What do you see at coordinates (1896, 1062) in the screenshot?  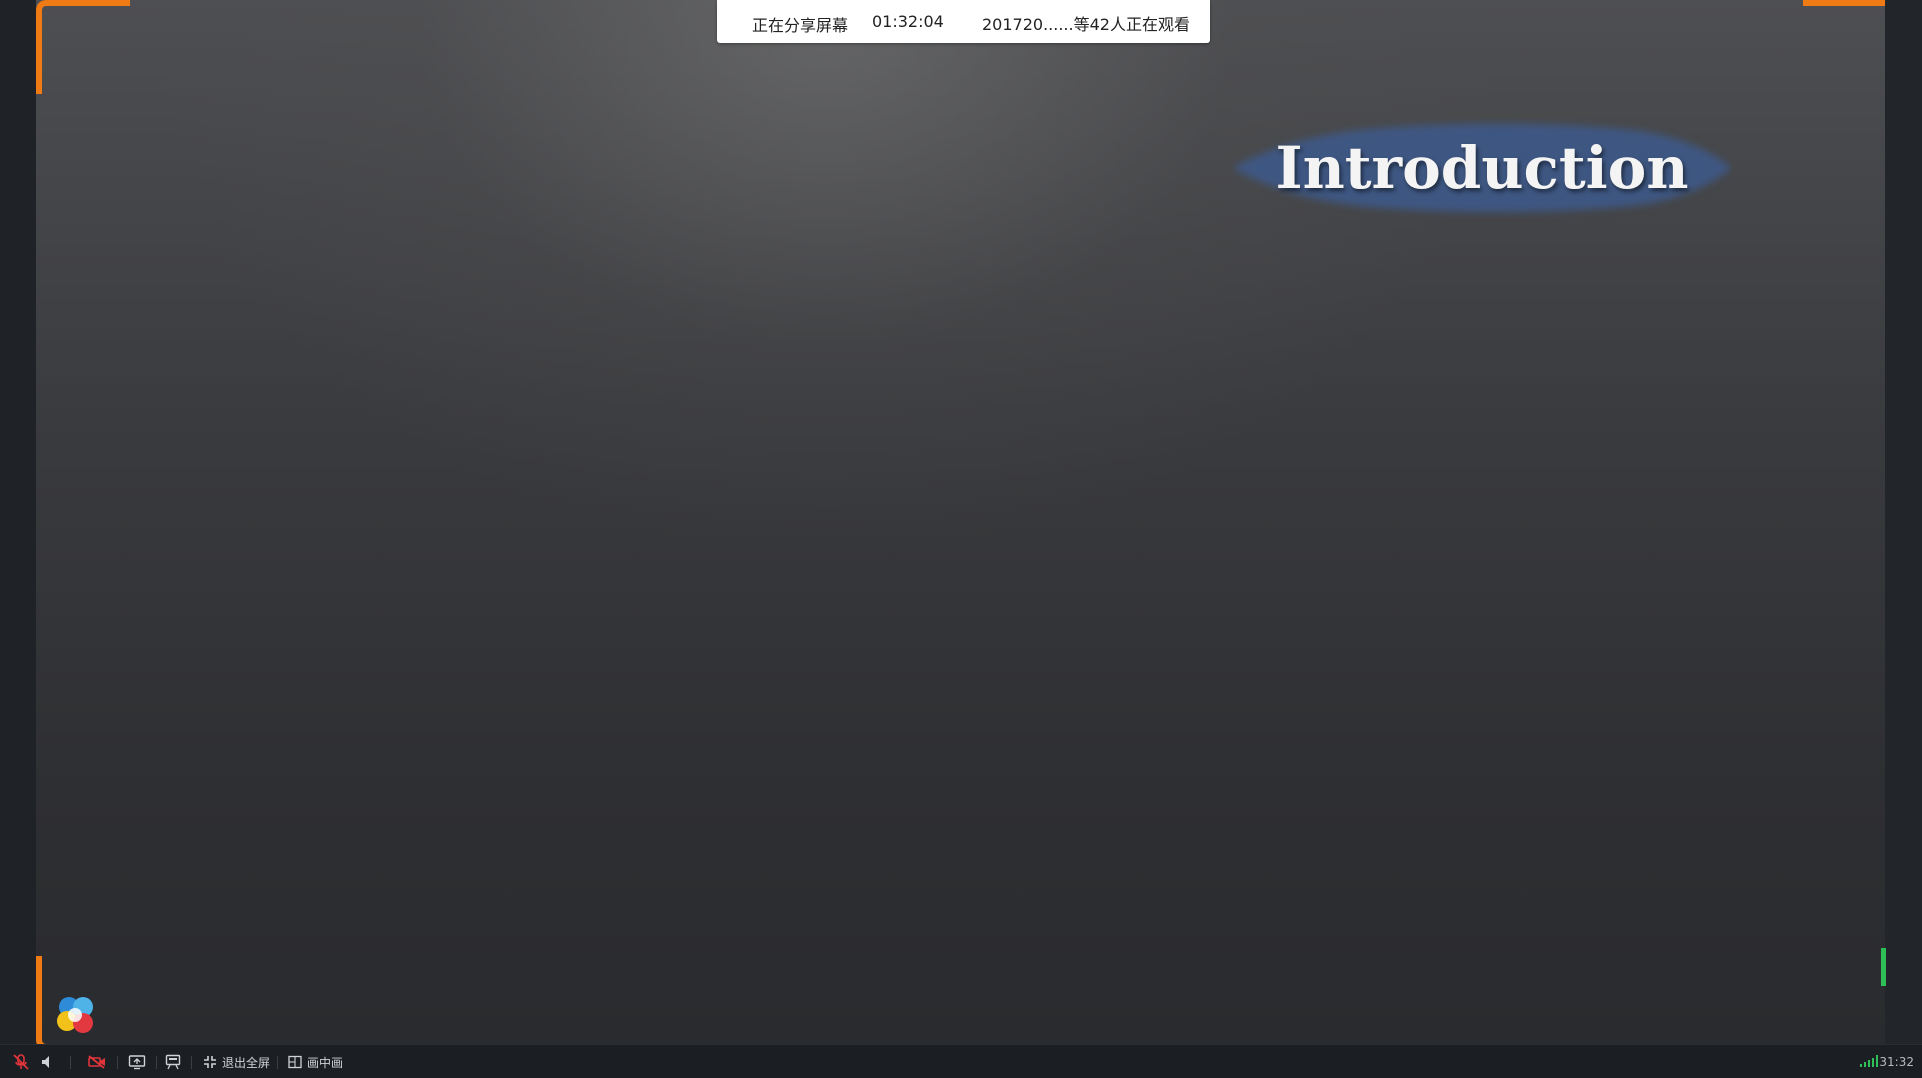 I see `clock: 31:32` at bounding box center [1896, 1062].